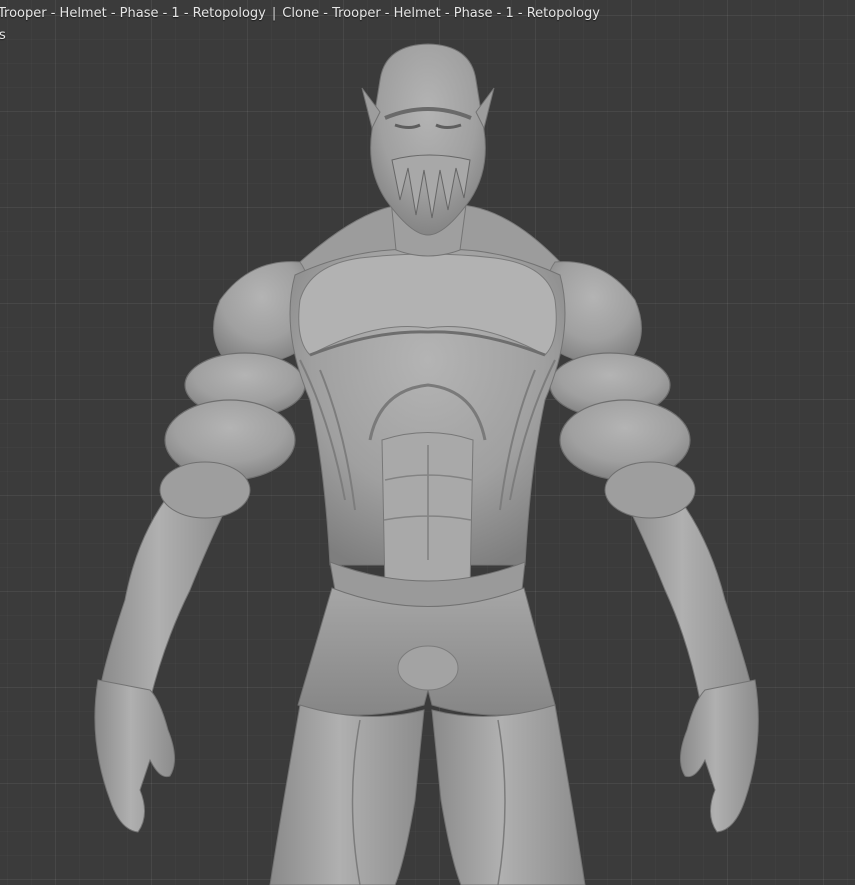 The image size is (855, 885). What do you see at coordinates (205, 490) in the screenshot?
I see `left-elbow` at bounding box center [205, 490].